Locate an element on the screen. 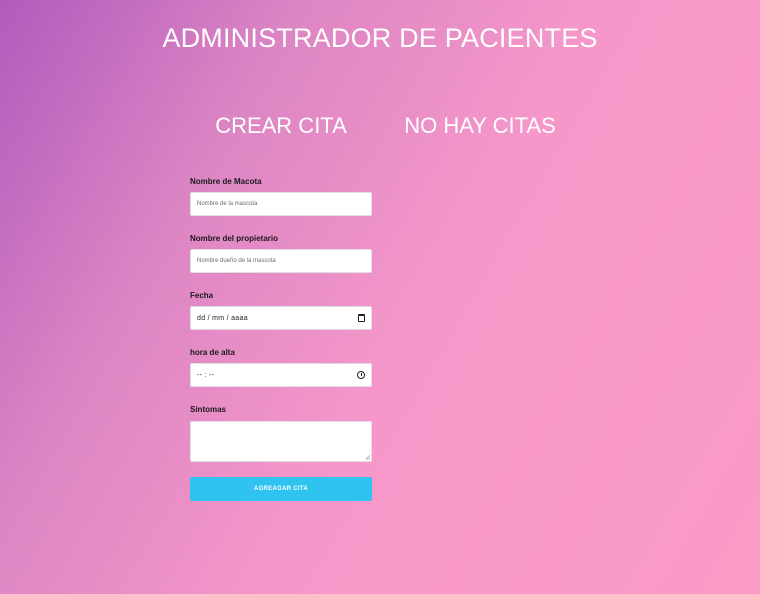 This screenshot has height=594, width=760. pet-name-label: Nombre de Macota is located at coordinates (226, 181).